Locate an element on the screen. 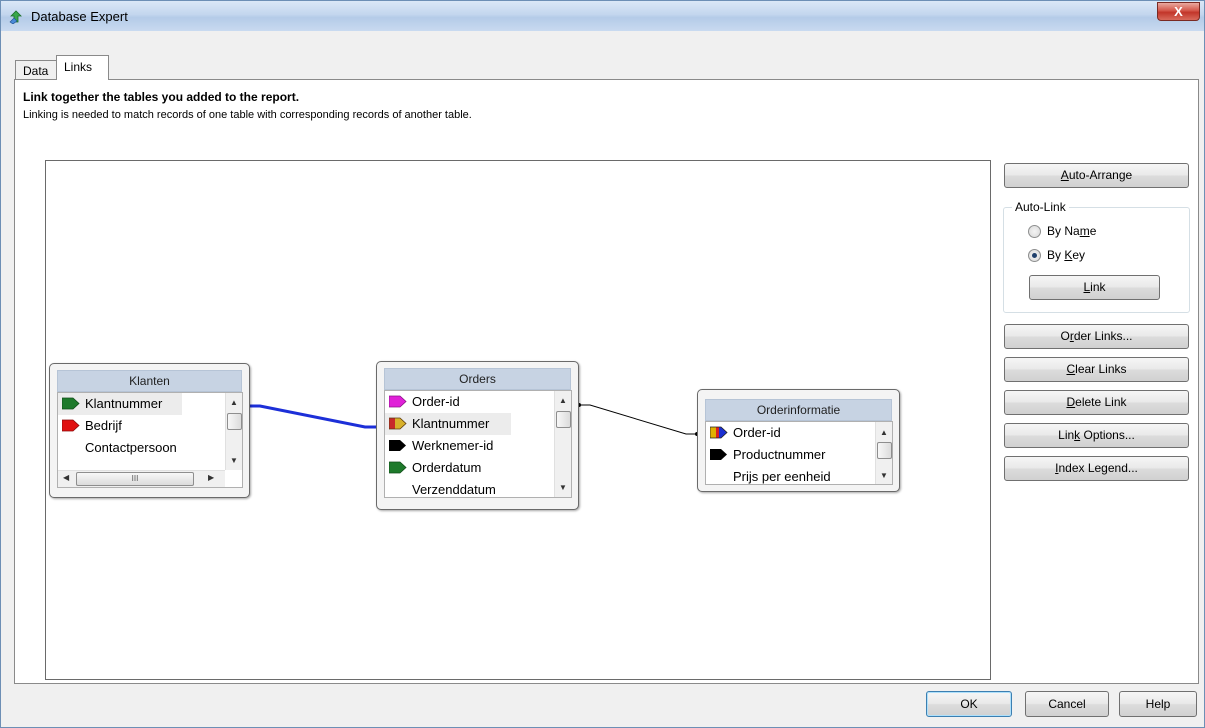 This screenshot has height=728, width=1205. help-button: Help is located at coordinates (1158, 704).